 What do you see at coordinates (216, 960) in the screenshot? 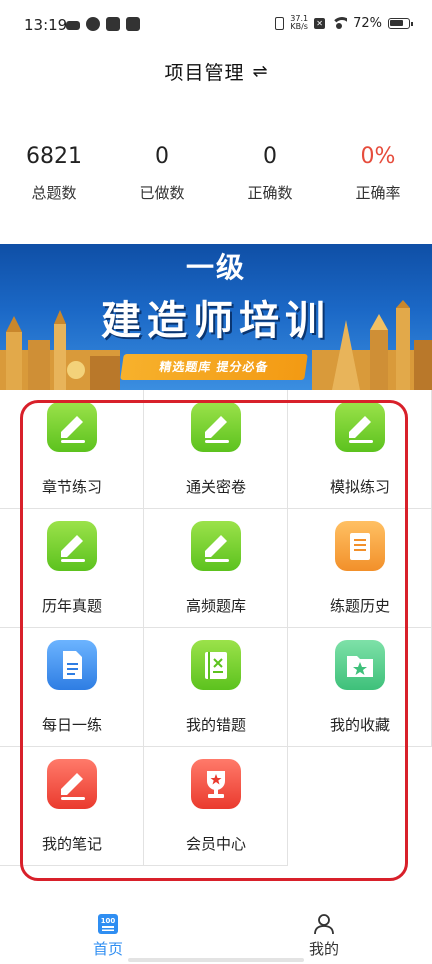
I see `home-indicator` at bounding box center [216, 960].